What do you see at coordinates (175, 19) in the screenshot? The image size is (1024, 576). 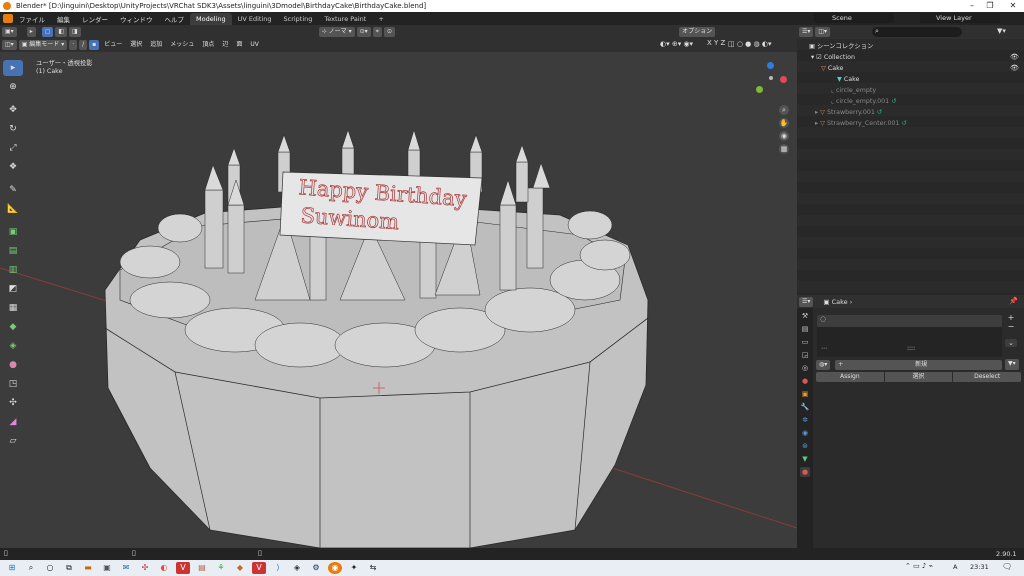 I see `menu-help: ヘルプ` at bounding box center [175, 19].